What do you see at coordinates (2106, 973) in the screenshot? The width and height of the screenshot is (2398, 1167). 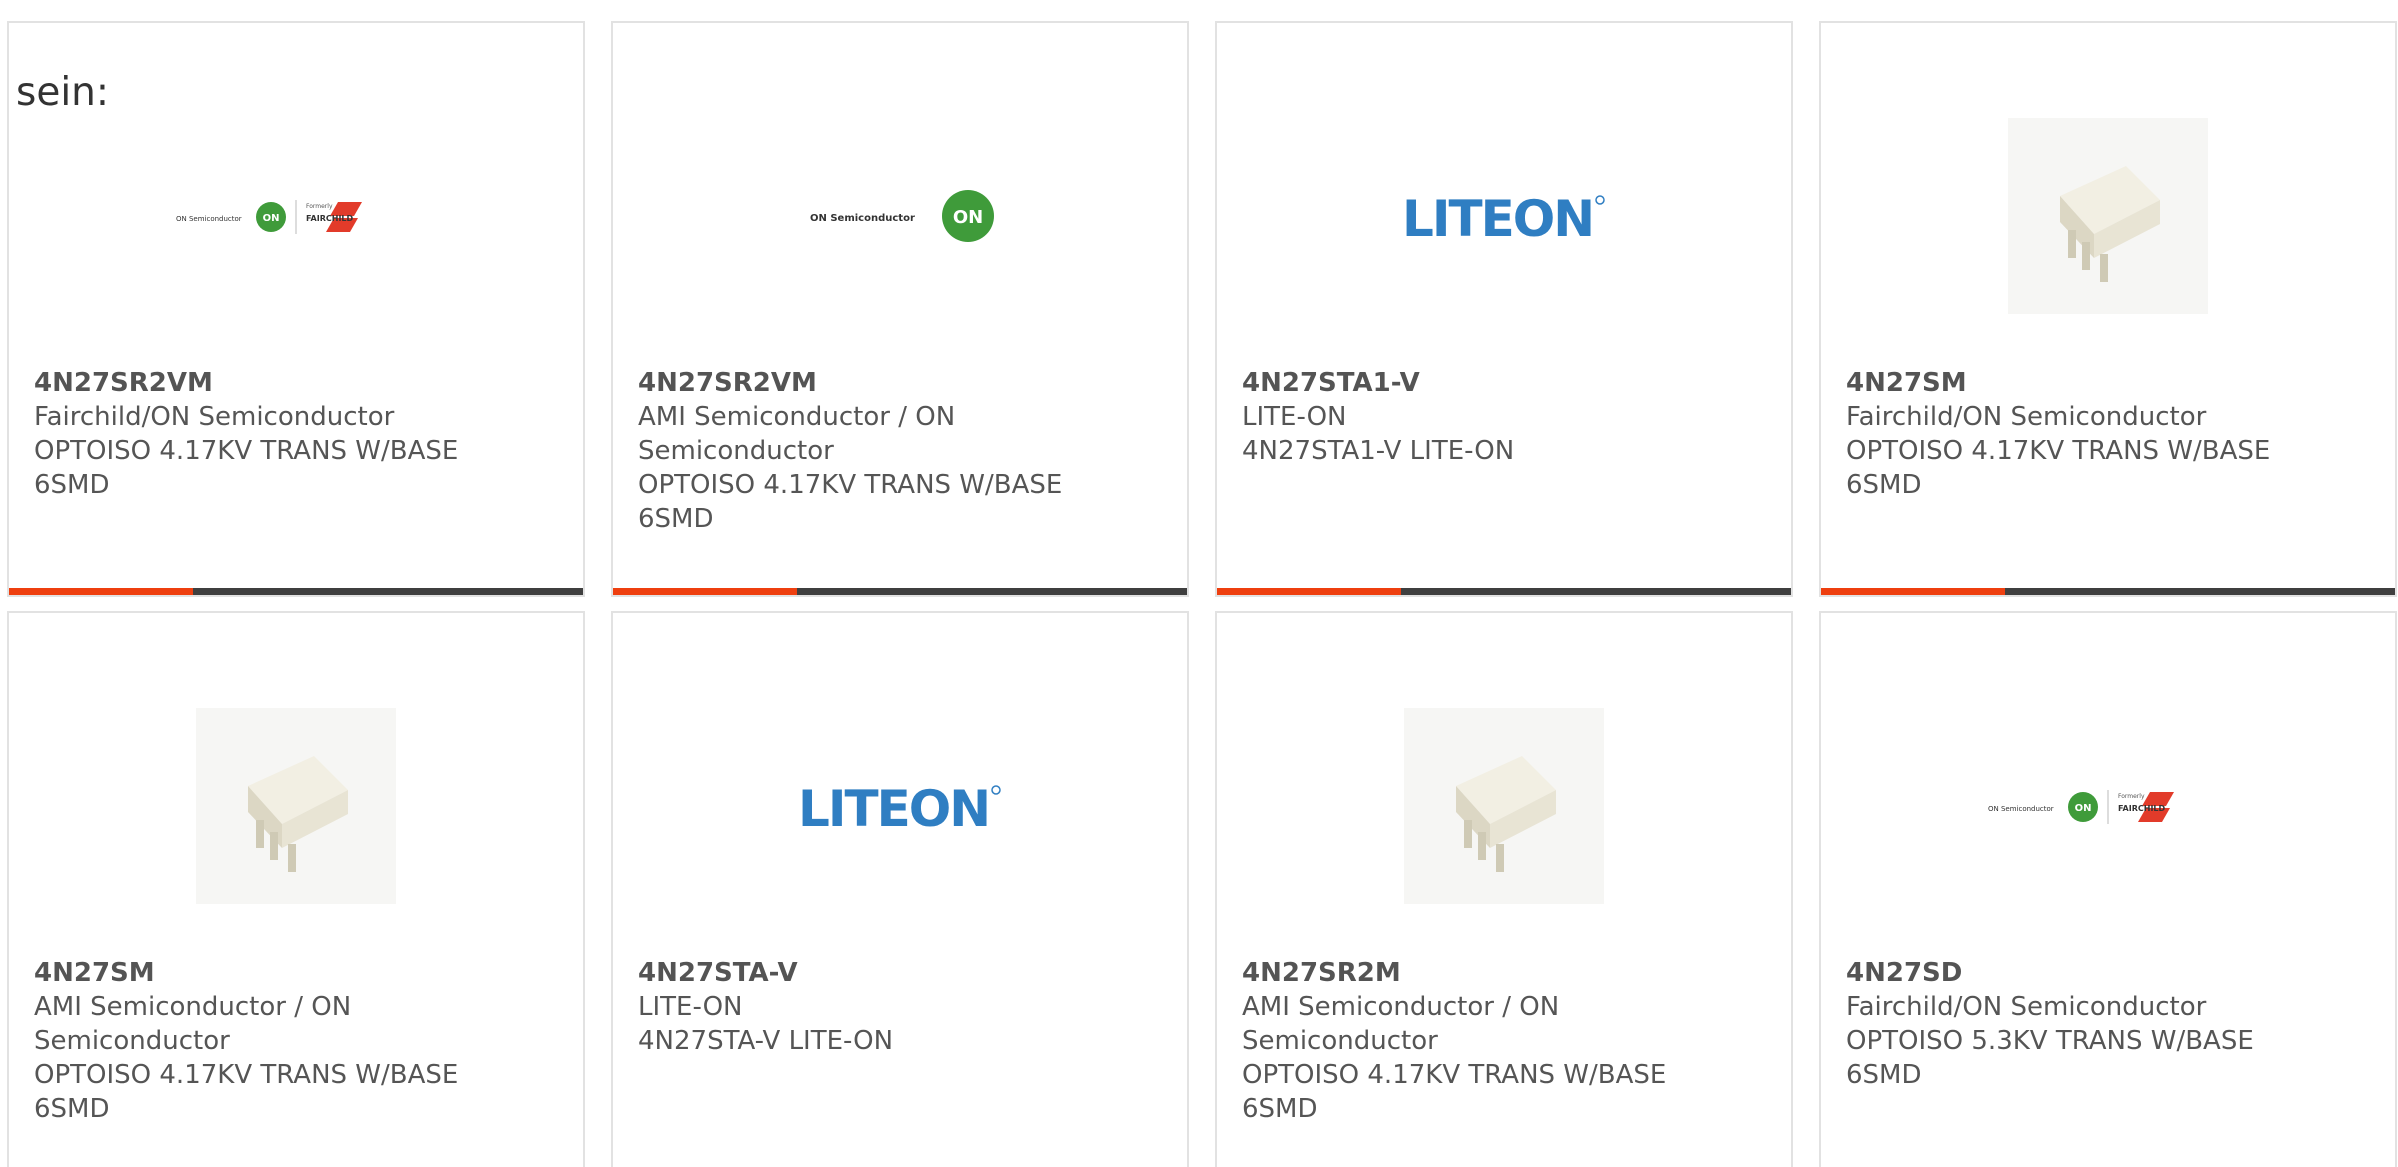 I see `part-number-link: 4N27SD` at bounding box center [2106, 973].